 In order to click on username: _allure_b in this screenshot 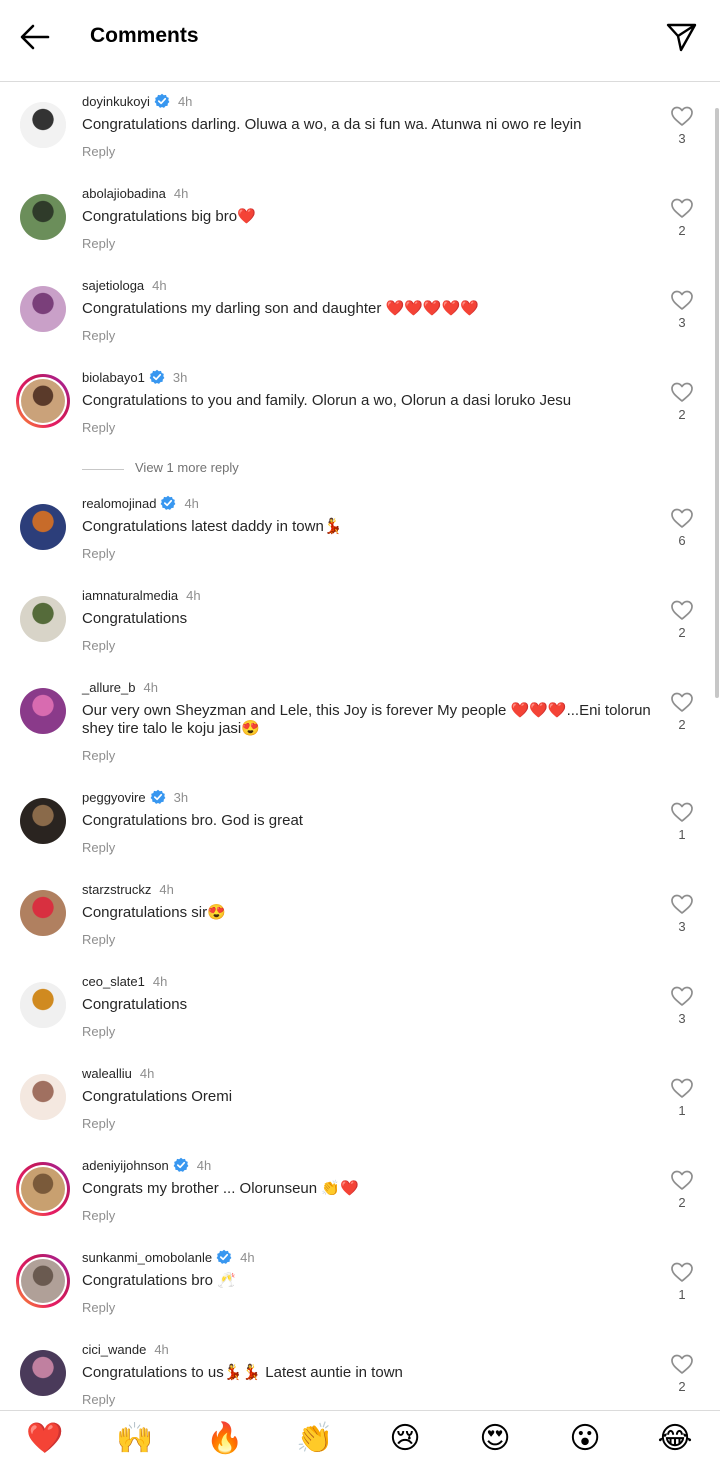, I will do `click(109, 687)`.